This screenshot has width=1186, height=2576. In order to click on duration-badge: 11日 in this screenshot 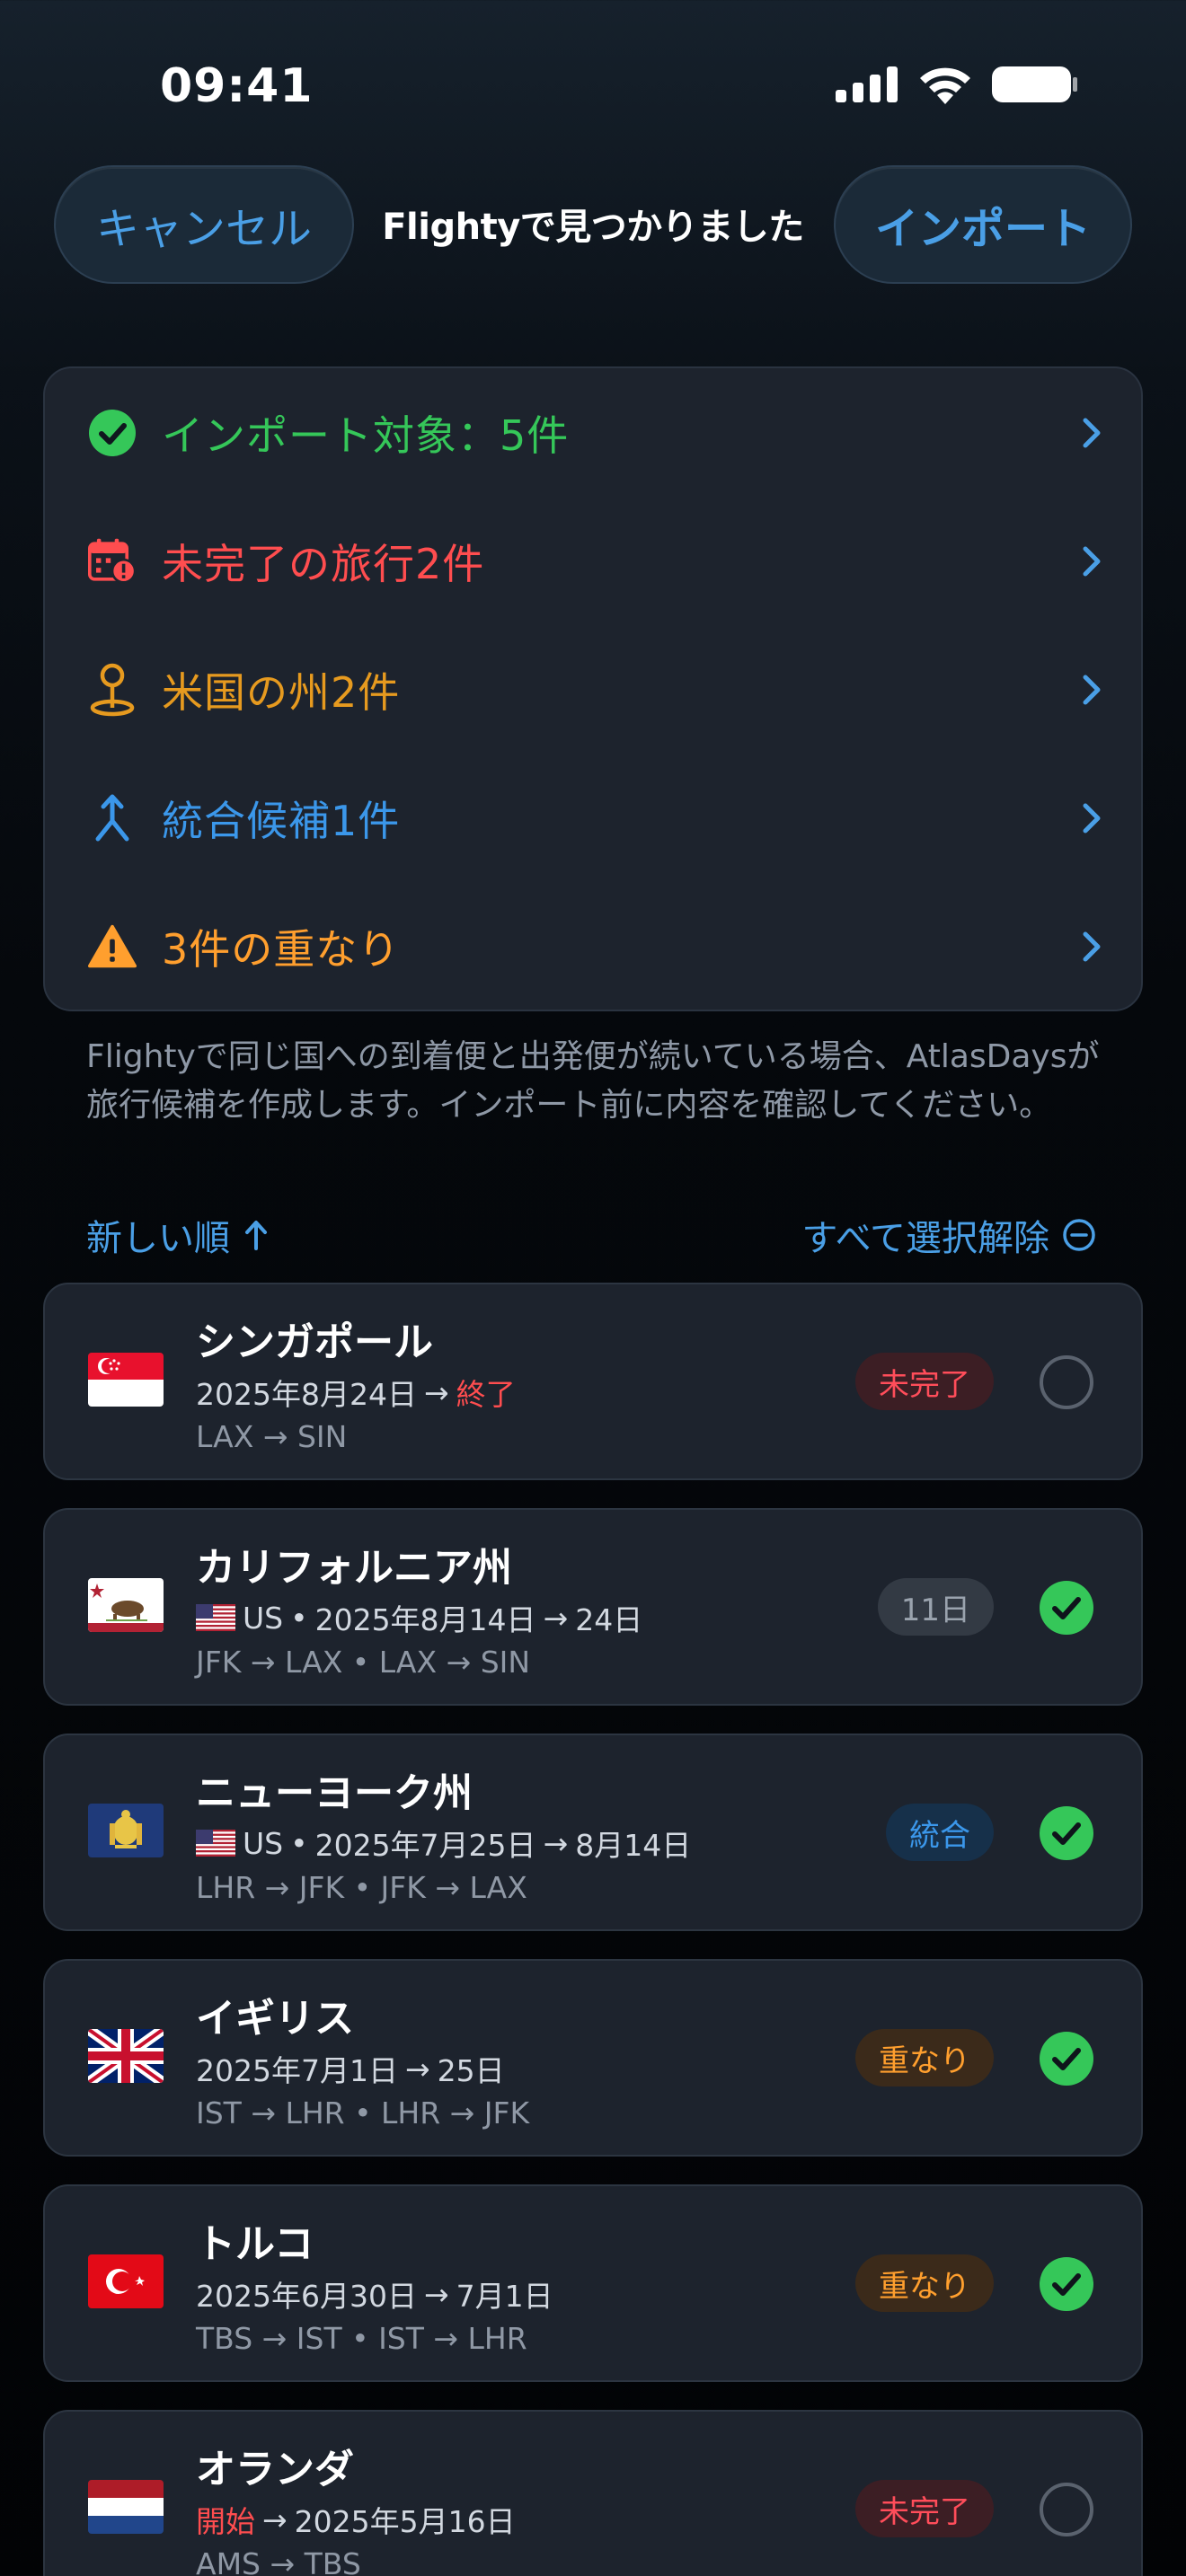, I will do `click(935, 1607)`.